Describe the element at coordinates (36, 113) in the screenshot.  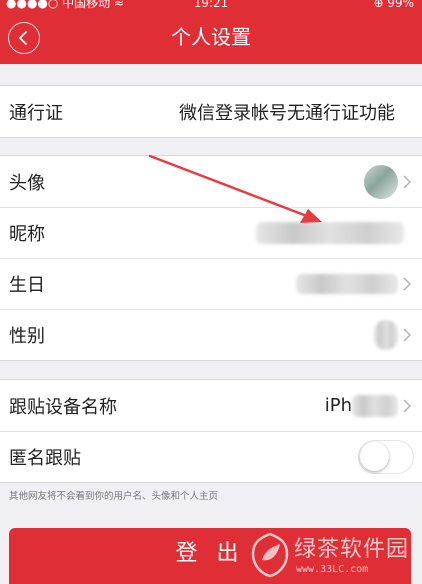
I see `passport-label: 通行证` at that location.